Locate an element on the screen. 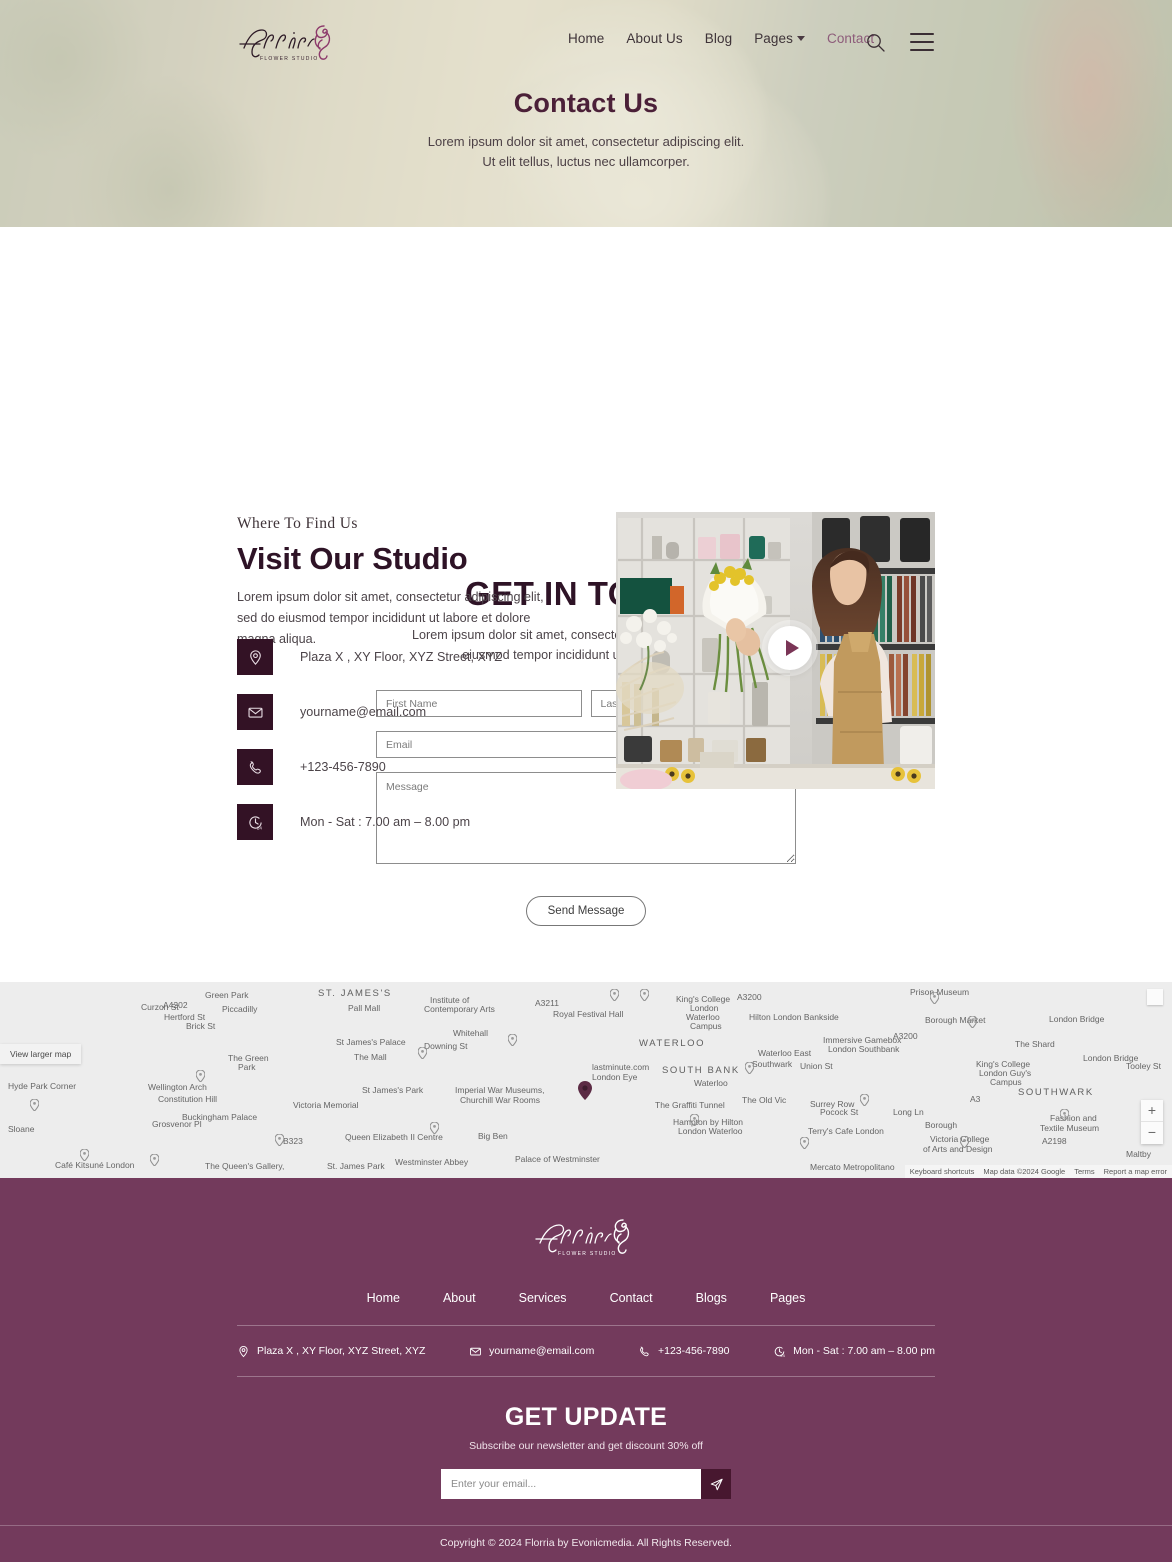 Image resolution: width=1172 pixels, height=1562 pixels. map-label: A2198 is located at coordinates (1054, 1141).